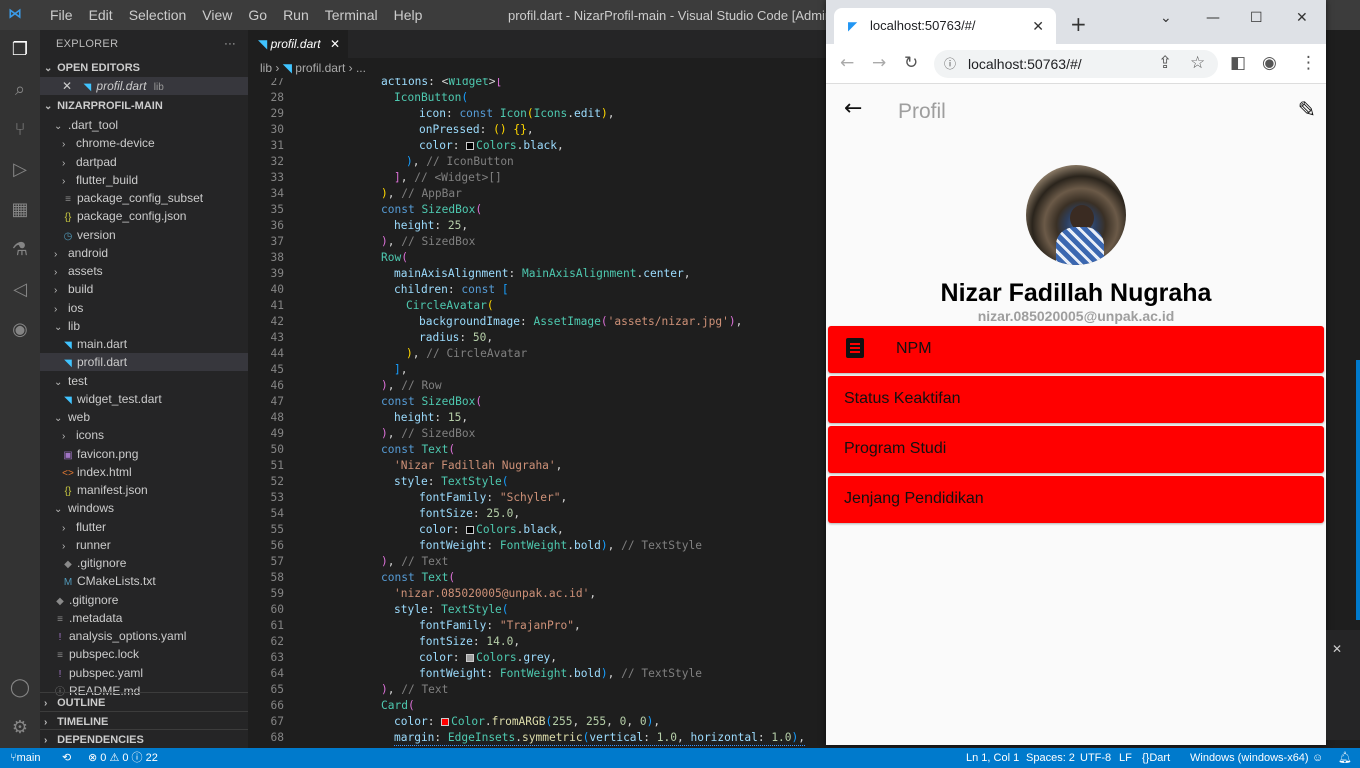  Describe the element at coordinates (20, 130) in the screenshot. I see `source-control-icon: ⑂` at that location.